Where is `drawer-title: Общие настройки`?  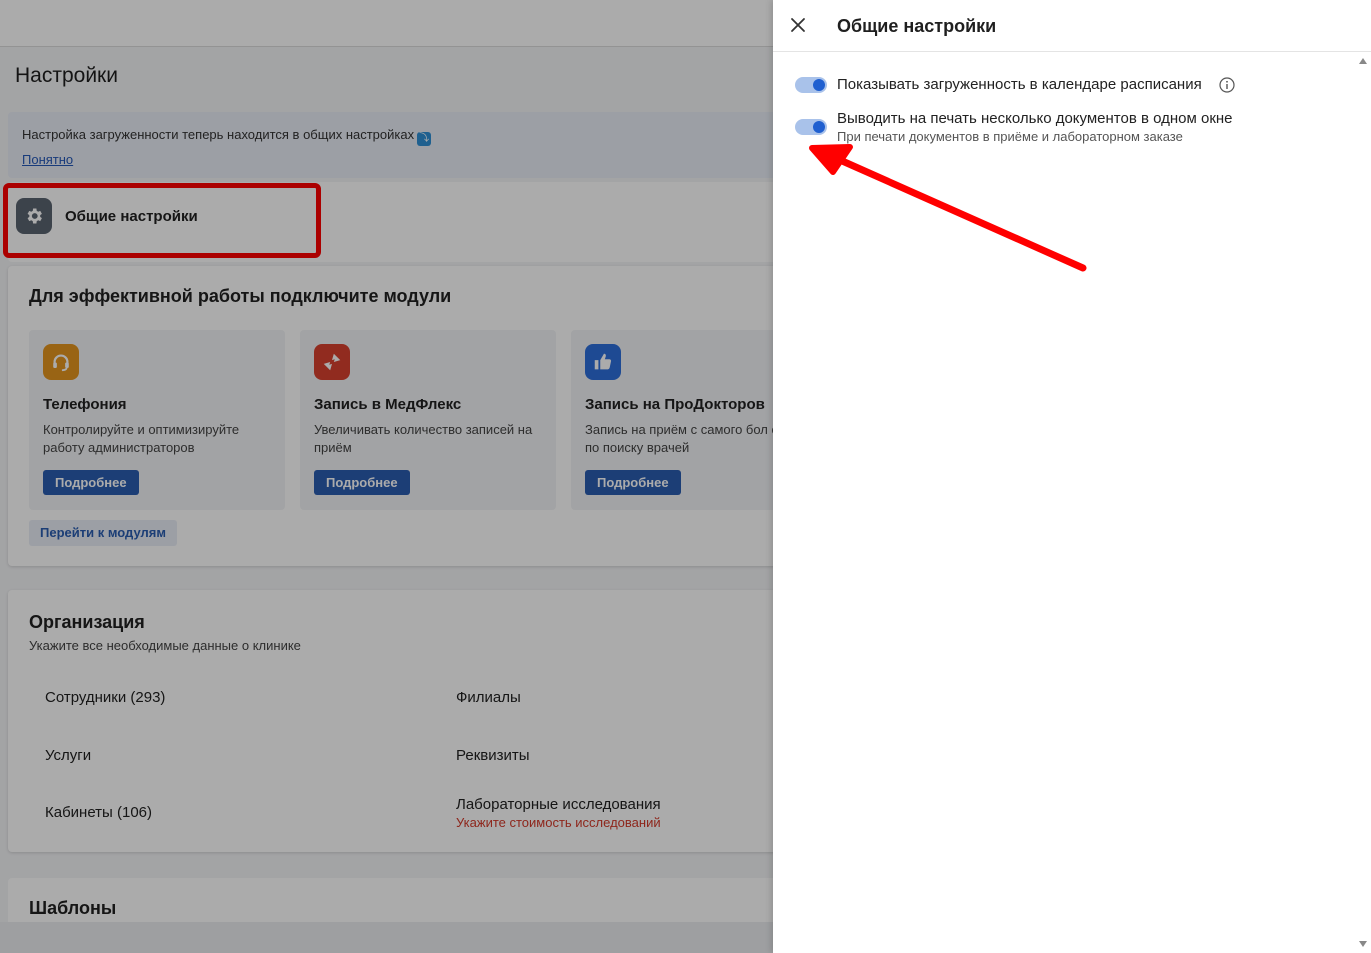 drawer-title: Общие настройки is located at coordinates (917, 26).